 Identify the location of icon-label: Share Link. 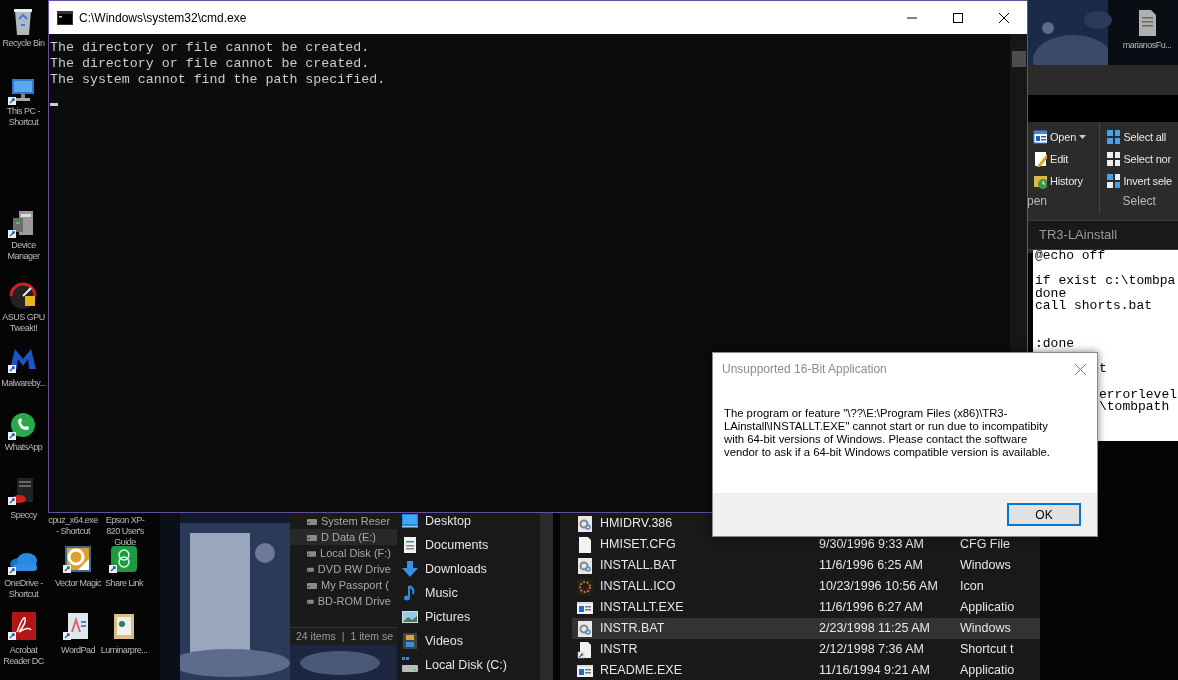
(124, 583).